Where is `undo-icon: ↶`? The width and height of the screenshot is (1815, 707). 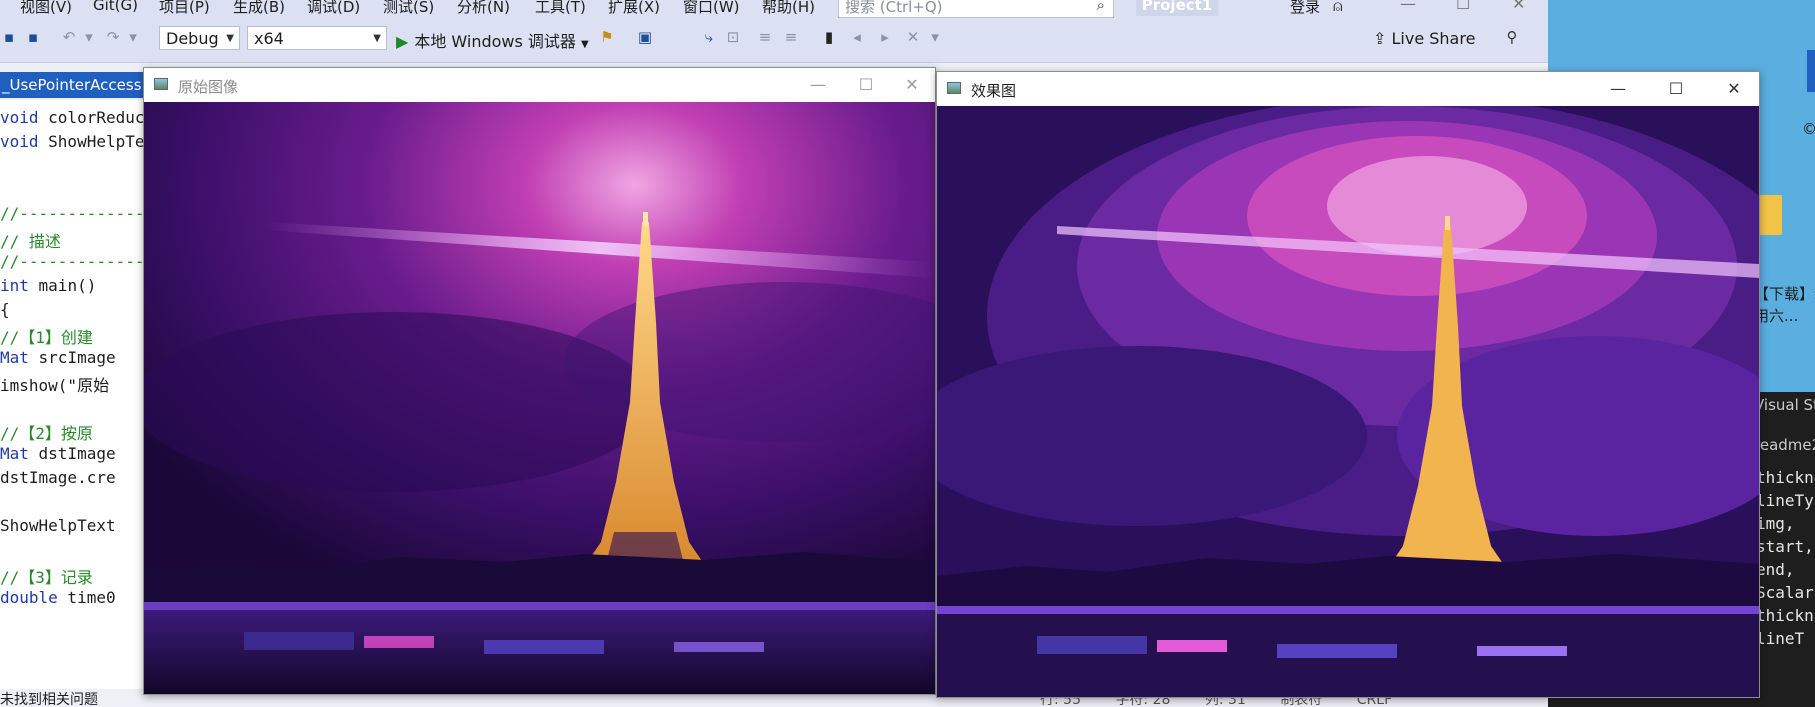 undo-icon: ↶ is located at coordinates (69, 37).